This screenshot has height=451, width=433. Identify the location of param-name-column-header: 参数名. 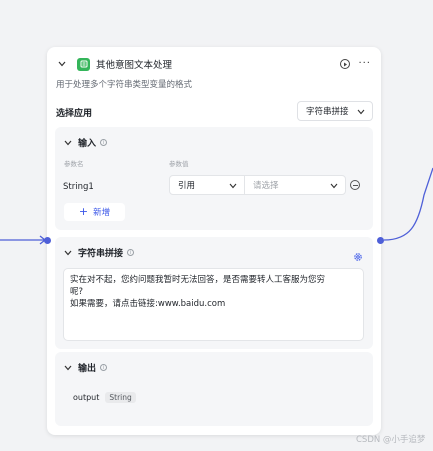
(74, 164).